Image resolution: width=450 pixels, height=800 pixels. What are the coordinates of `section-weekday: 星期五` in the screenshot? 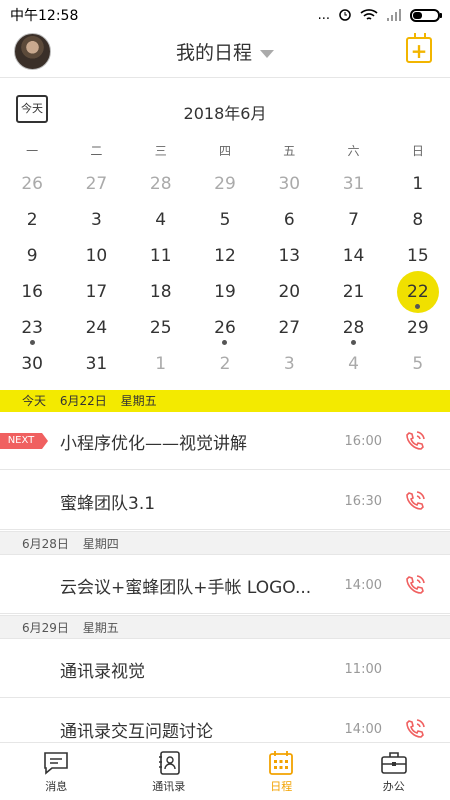 It's located at (100, 628).